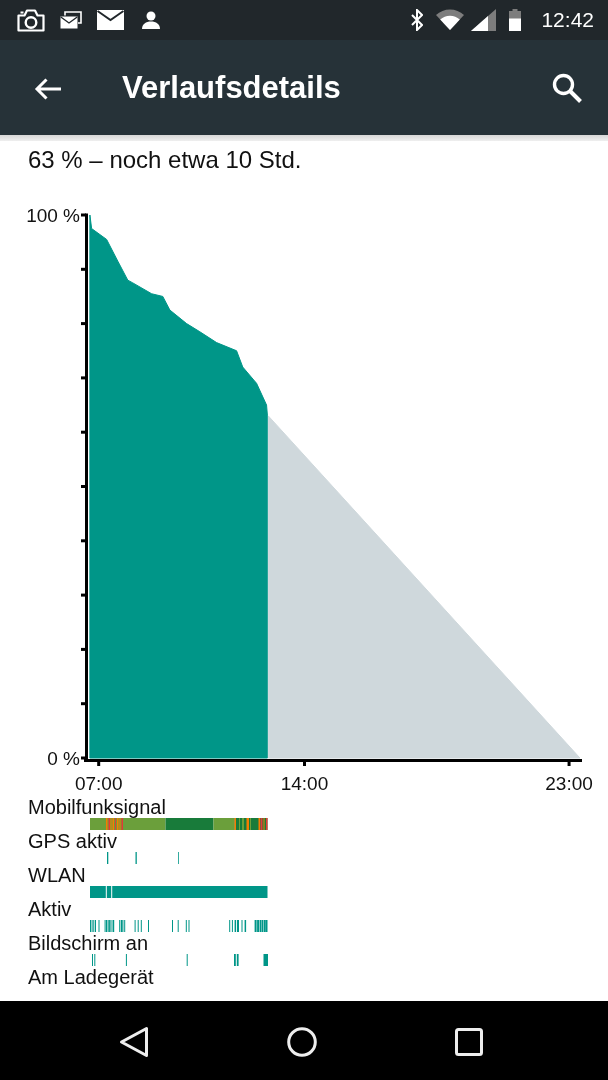 This screenshot has height=1080, width=608. What do you see at coordinates (567, 87) in the screenshot?
I see `search-icon` at bounding box center [567, 87].